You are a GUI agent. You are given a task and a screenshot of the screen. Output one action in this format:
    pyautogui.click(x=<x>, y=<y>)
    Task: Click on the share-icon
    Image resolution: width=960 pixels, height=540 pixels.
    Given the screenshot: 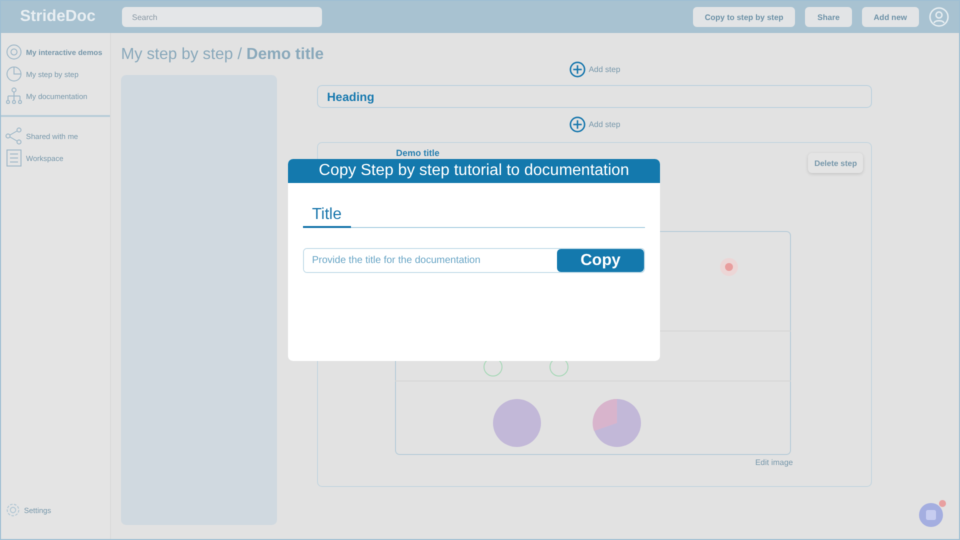 What is the action you would take?
    pyautogui.click(x=14, y=136)
    